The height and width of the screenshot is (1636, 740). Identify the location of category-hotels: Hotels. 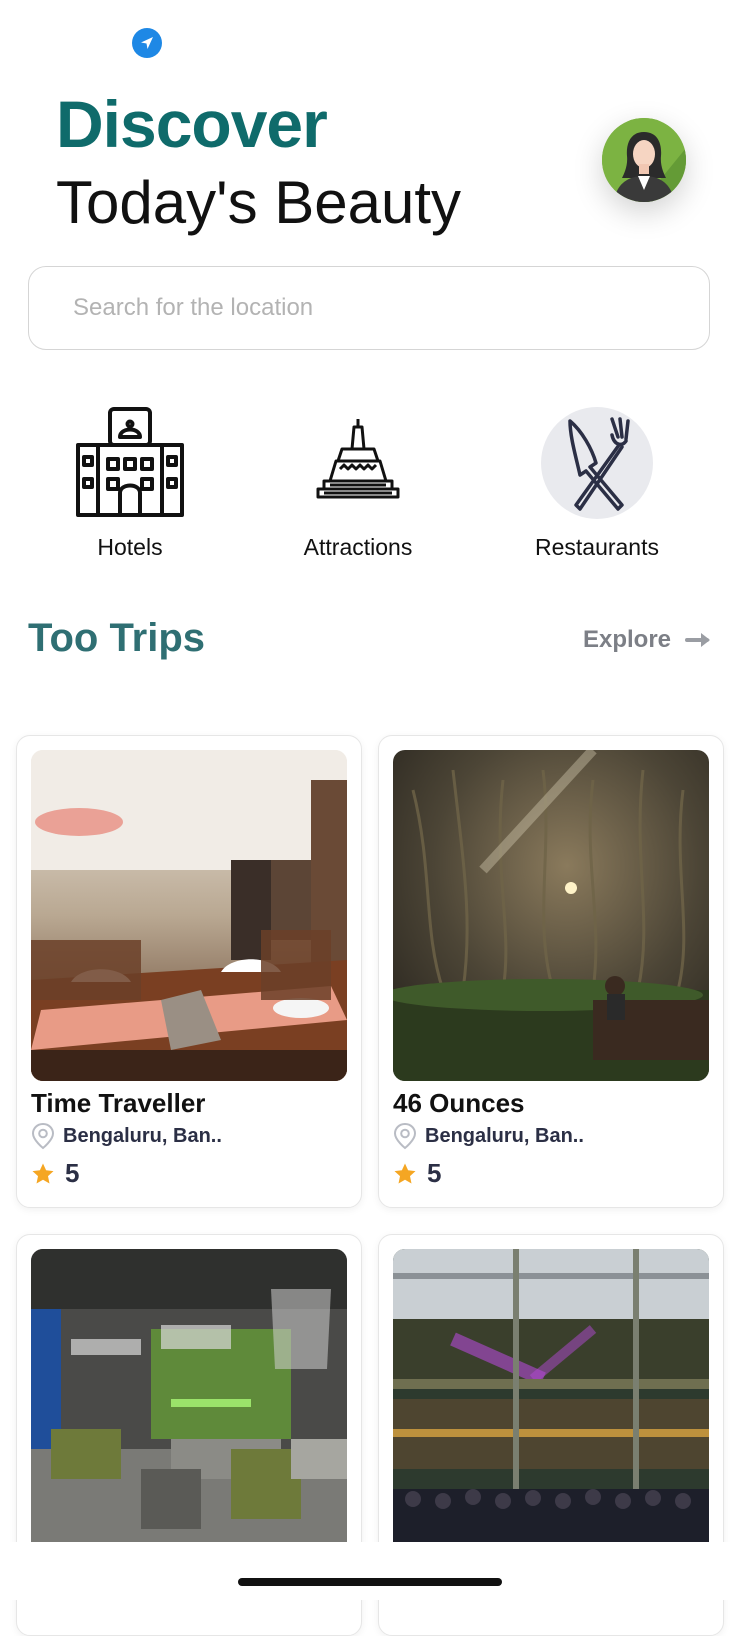
(130, 482).